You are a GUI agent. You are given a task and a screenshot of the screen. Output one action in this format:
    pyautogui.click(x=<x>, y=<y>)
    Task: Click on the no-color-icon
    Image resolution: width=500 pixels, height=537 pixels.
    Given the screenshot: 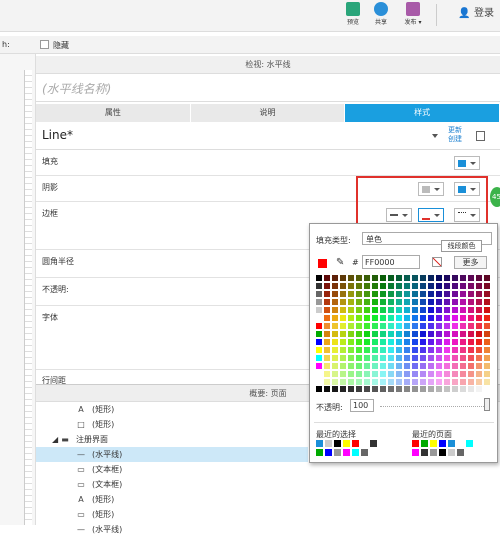 What is the action you would take?
    pyautogui.click(x=437, y=262)
    